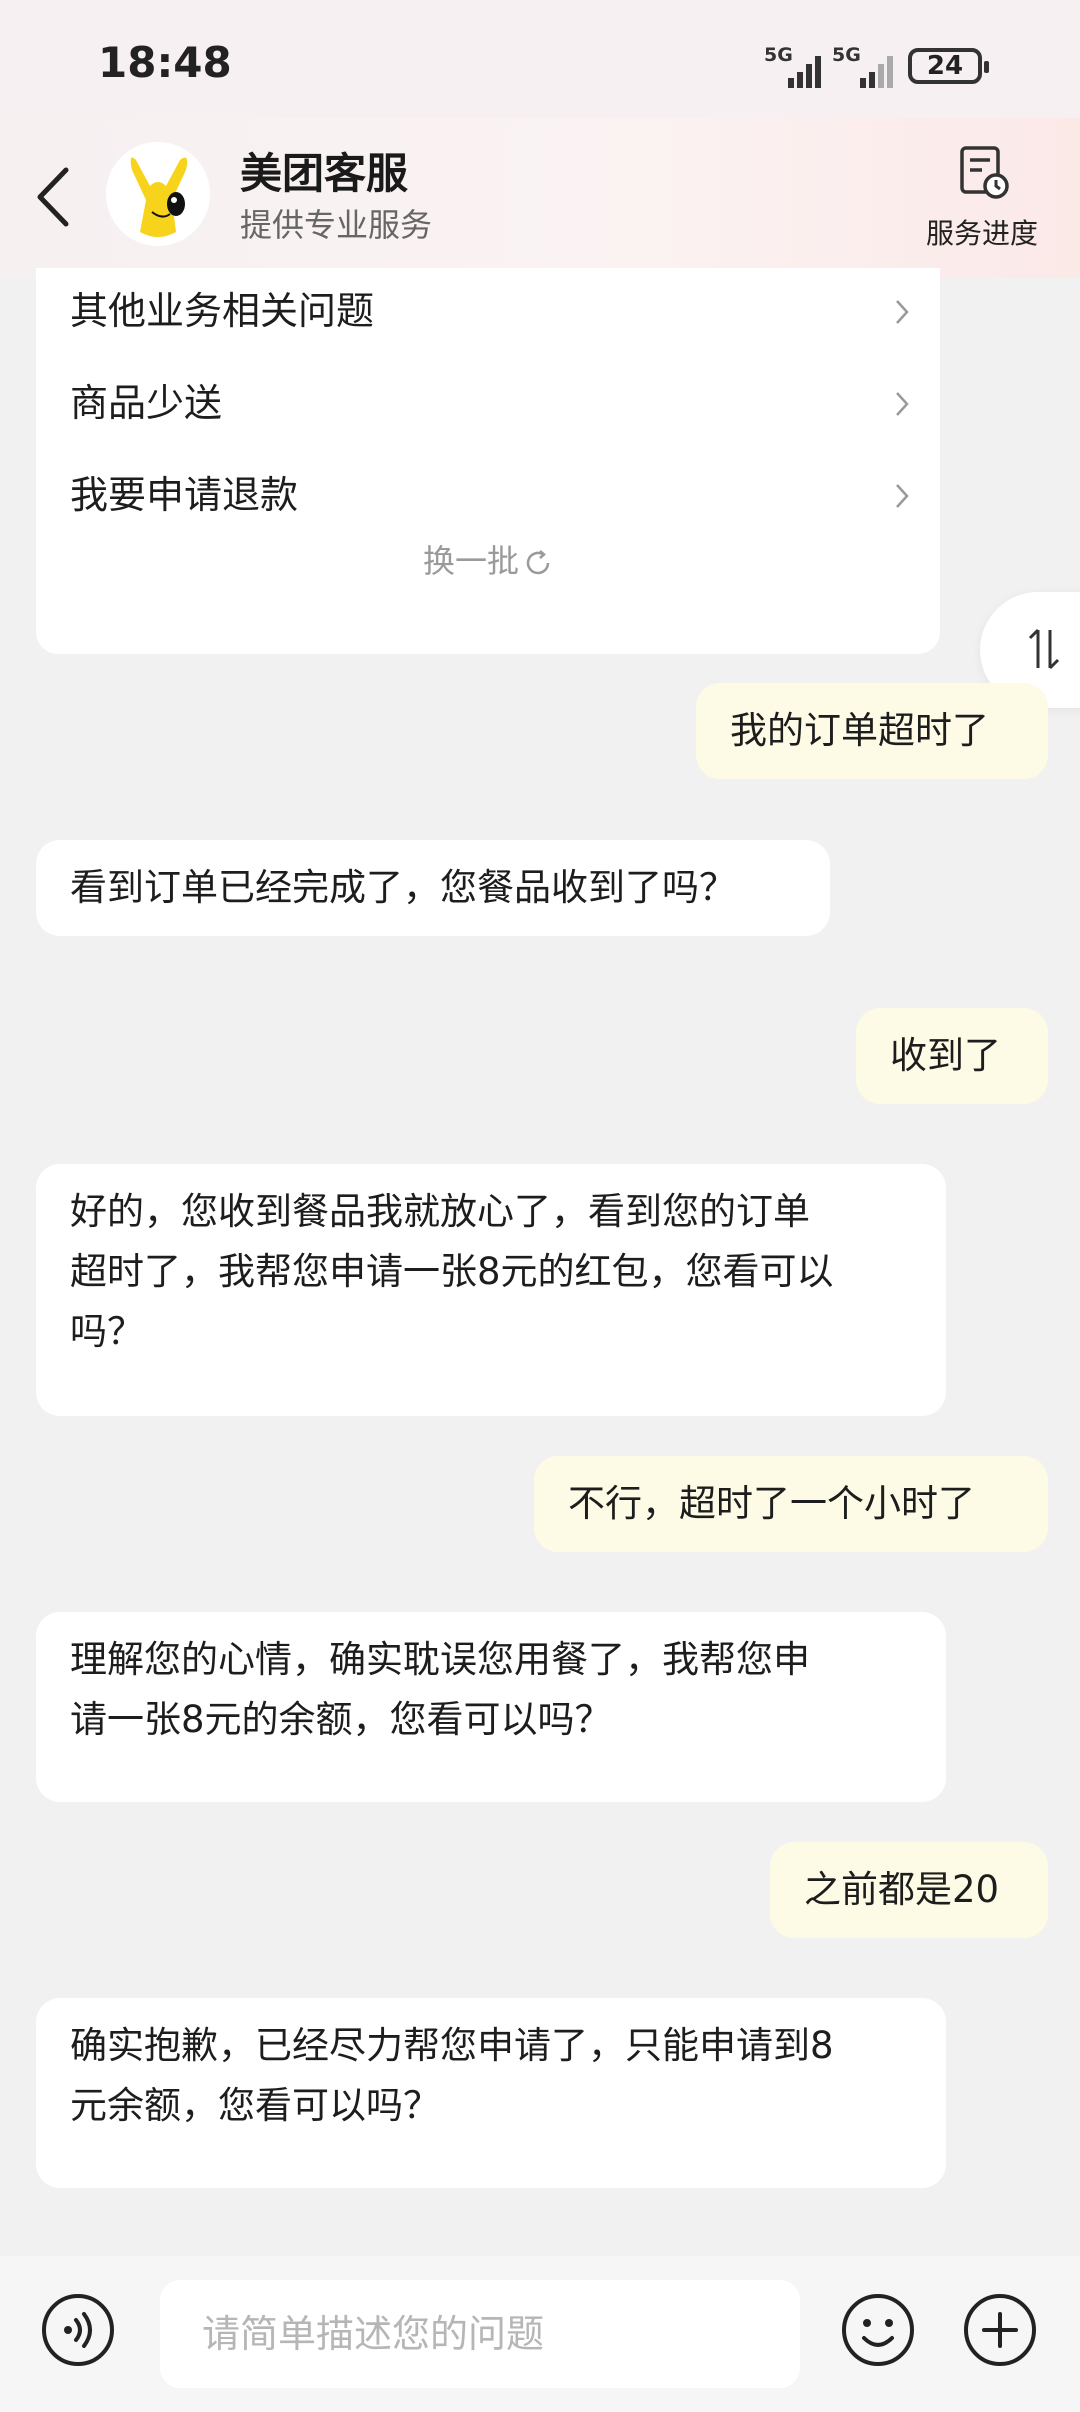  I want to click on service-progress-icon, so click(984, 172).